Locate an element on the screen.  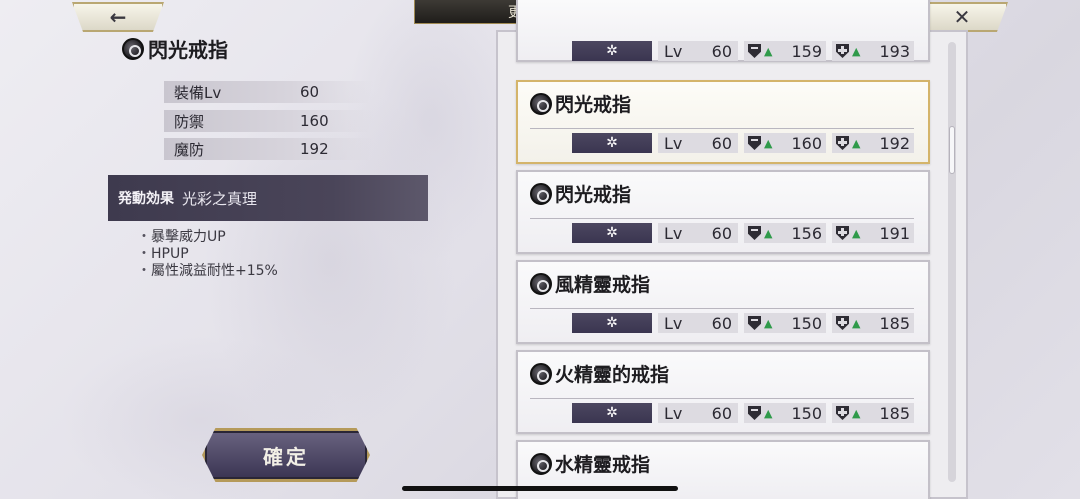
stat-row-defense: 防禦 160 is located at coordinates (269, 121).